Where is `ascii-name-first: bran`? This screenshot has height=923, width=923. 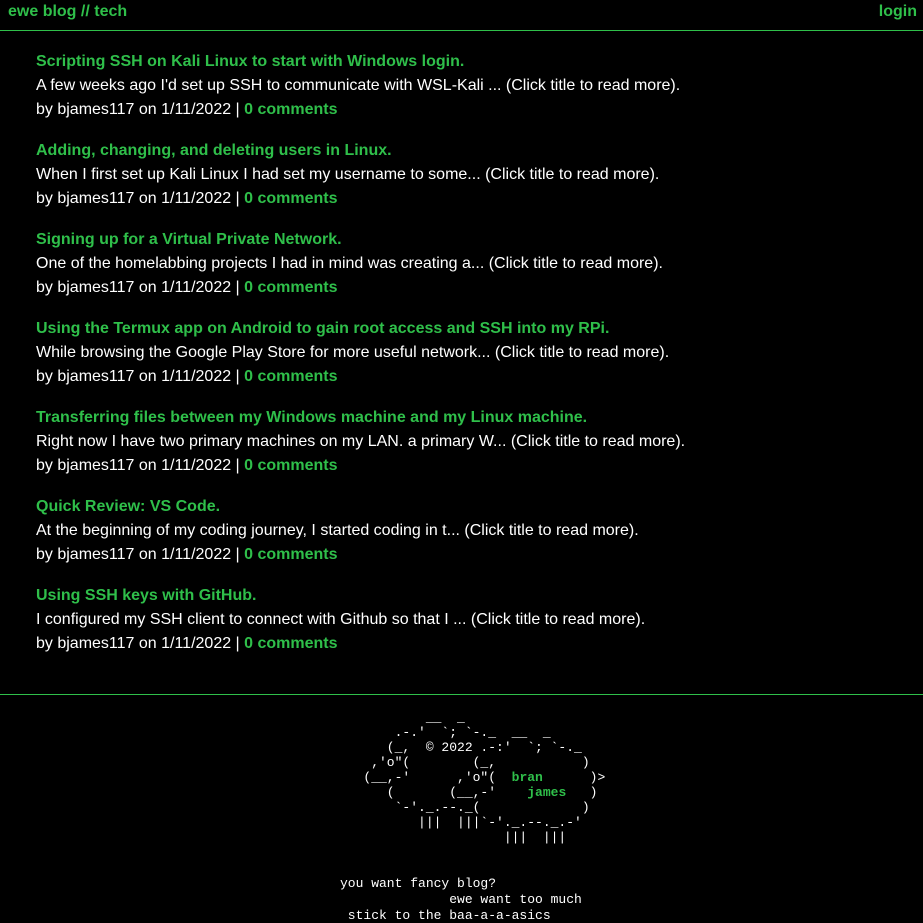
ascii-name-first: bran is located at coordinates (527, 777).